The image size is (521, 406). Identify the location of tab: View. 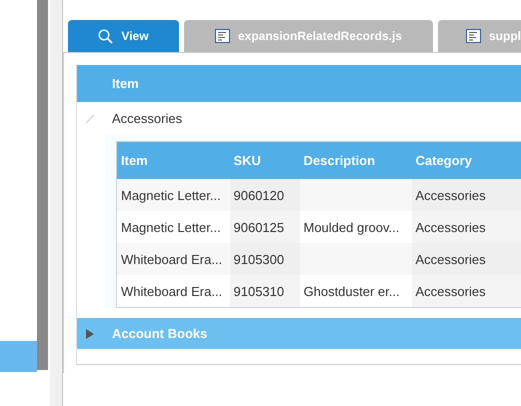
(123, 36).